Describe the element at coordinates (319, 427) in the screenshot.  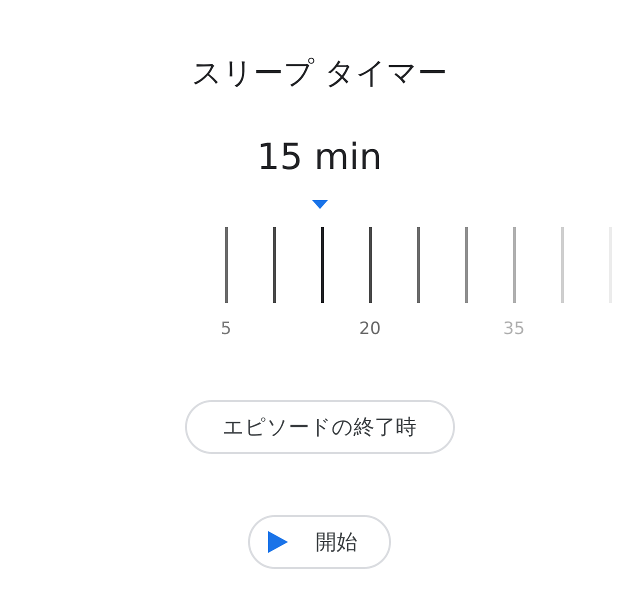
I see `end-of-episode-button: エピソードの終了時` at that location.